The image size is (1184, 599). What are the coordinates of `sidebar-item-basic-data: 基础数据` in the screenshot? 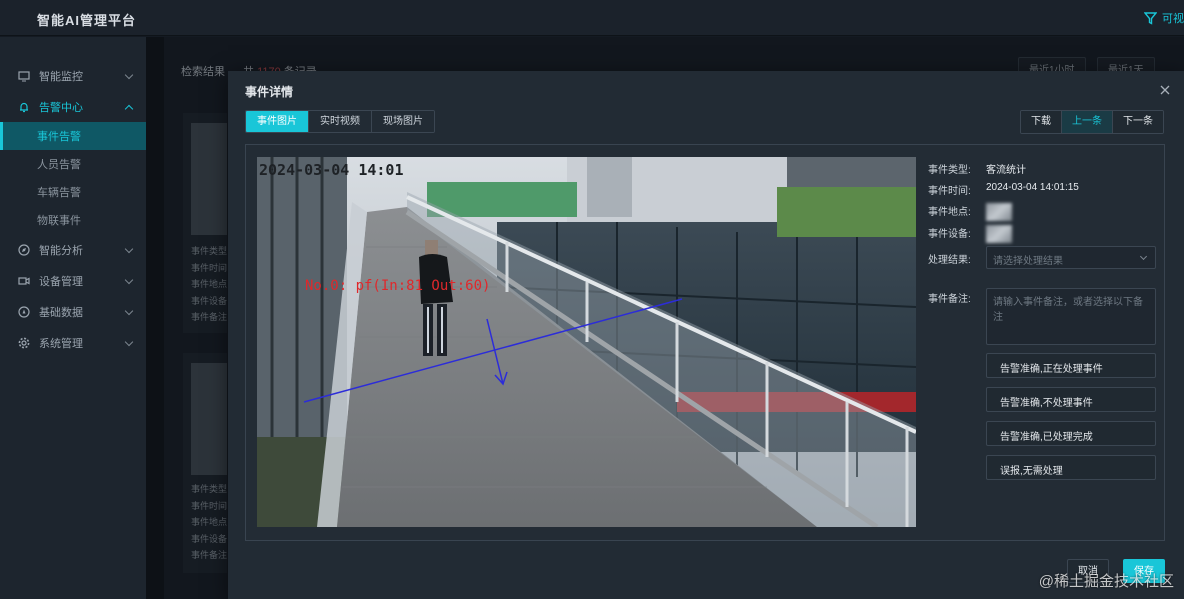 It's located at (73, 311).